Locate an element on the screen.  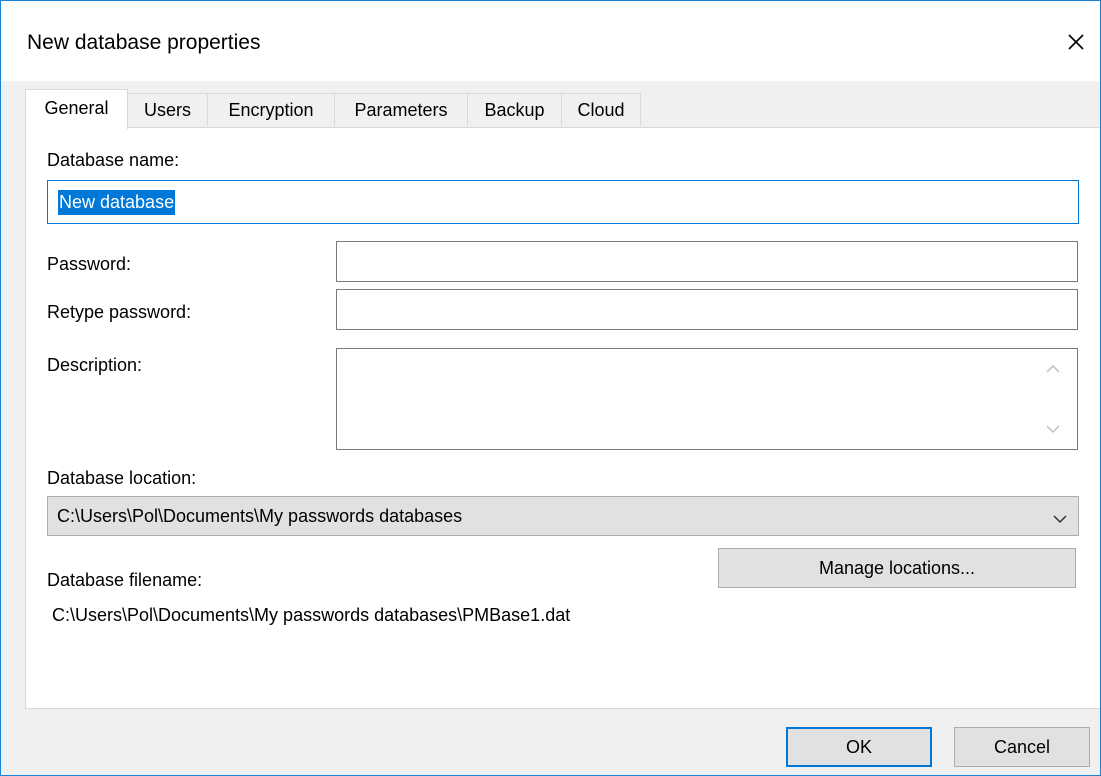
close-icon is located at coordinates (1076, 42).